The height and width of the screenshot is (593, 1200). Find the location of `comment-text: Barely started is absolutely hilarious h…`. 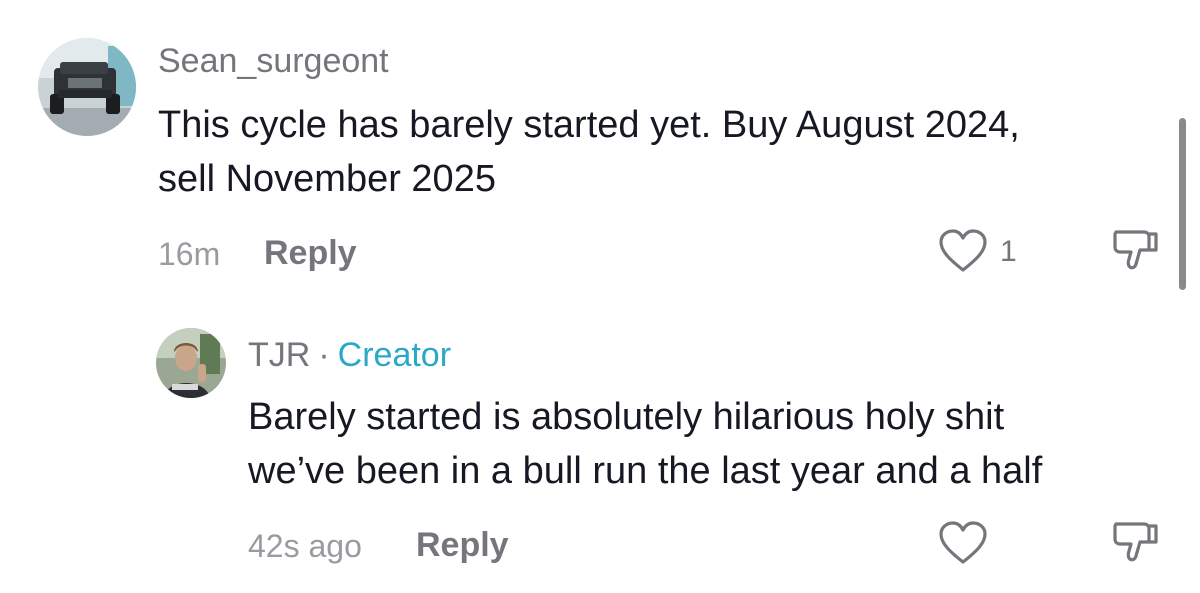

comment-text: Barely started is absolutely hilarious h… is located at coordinates (713, 444).